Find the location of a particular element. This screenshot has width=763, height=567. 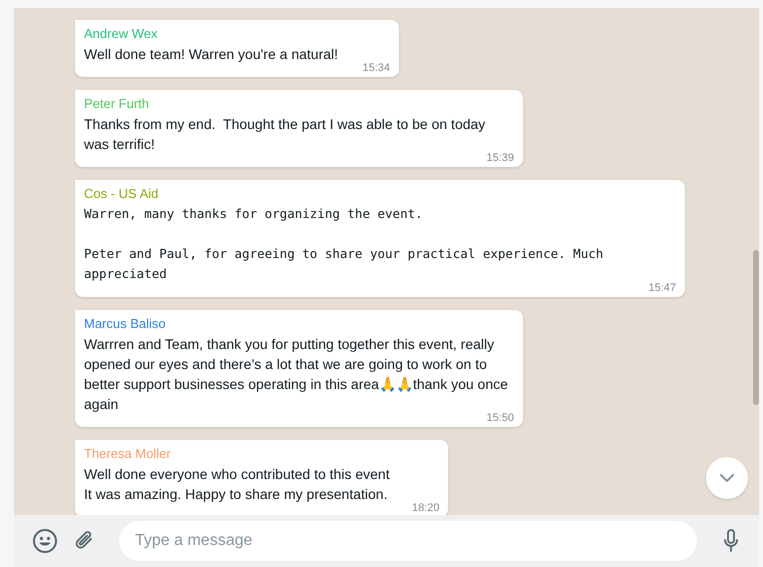

sender-name: Andrew Wex is located at coordinates (121, 34).